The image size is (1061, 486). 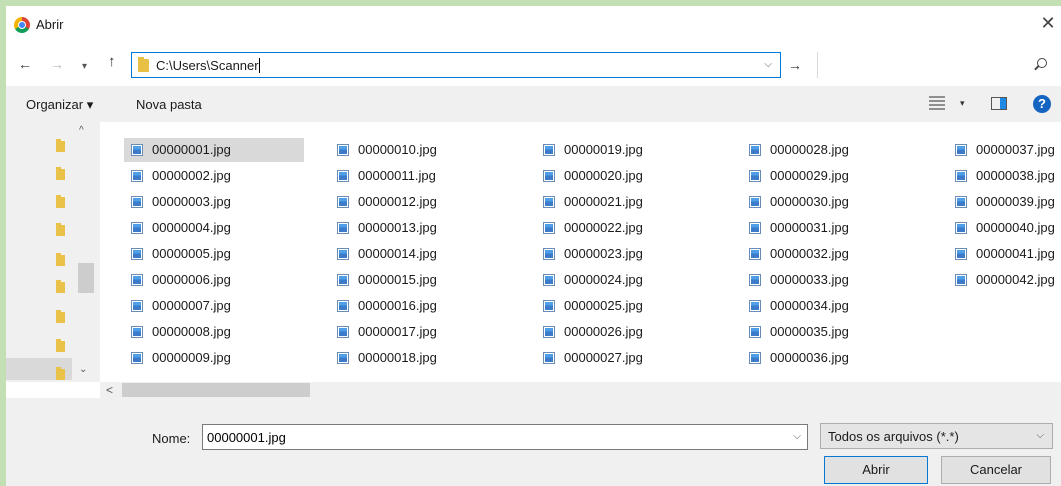 I want to click on file-item: 00000039.jpg, so click(x=1004, y=202).